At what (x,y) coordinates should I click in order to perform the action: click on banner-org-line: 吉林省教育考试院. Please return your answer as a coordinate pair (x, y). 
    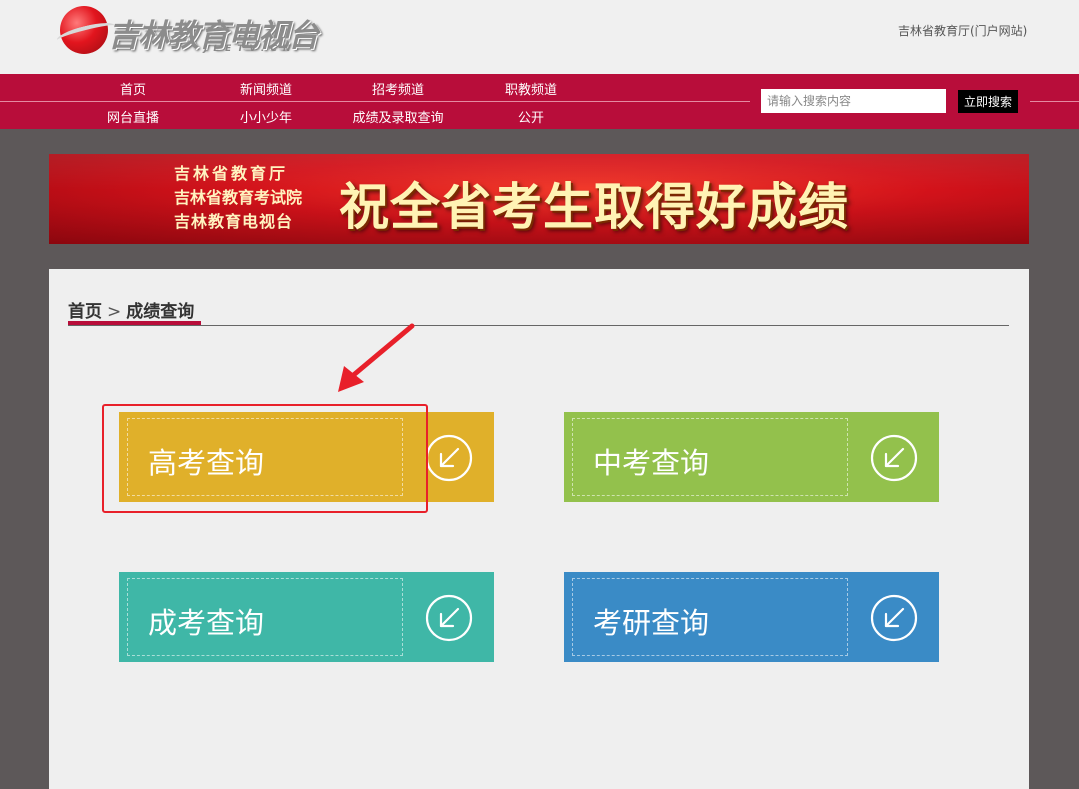
    Looking at the image, I should click on (238, 197).